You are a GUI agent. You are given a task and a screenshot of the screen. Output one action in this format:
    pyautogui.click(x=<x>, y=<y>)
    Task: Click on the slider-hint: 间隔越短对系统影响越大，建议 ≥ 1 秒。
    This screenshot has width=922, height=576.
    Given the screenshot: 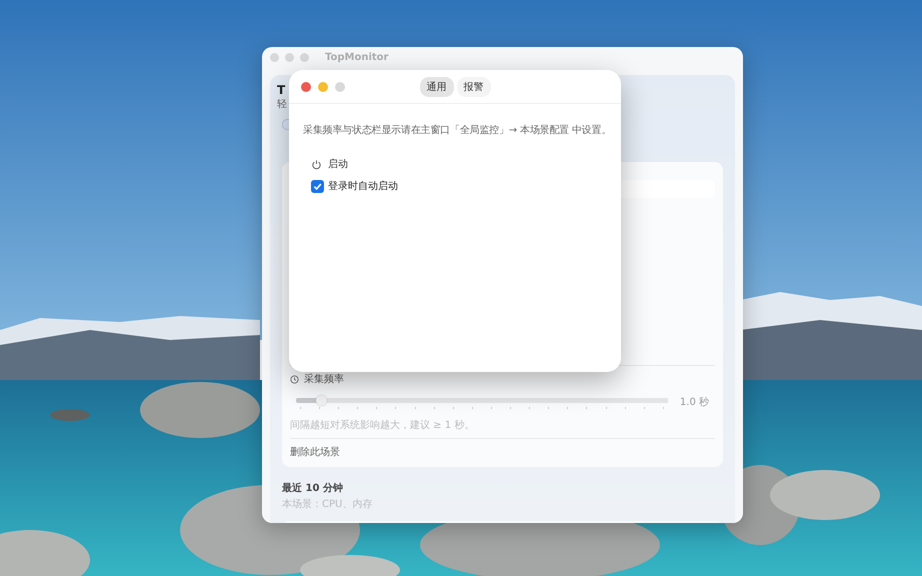 What is the action you would take?
    pyautogui.click(x=502, y=429)
    